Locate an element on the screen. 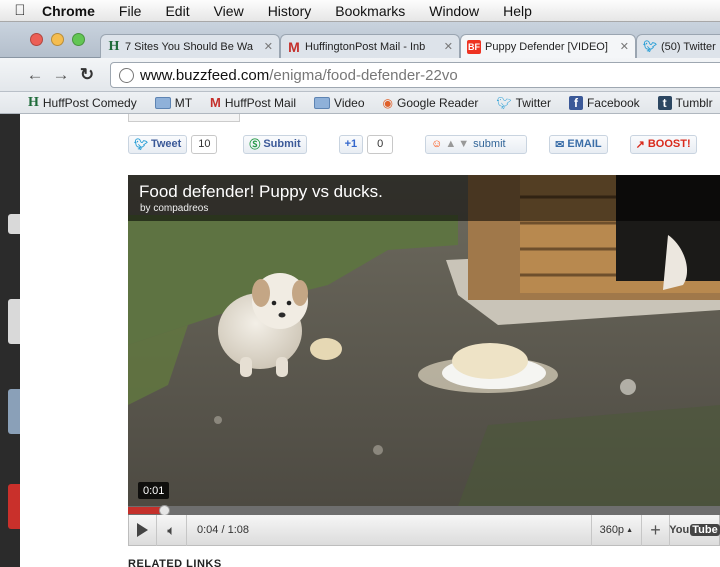 The width and height of the screenshot is (720, 567). plusone-count: 0 is located at coordinates (380, 144).